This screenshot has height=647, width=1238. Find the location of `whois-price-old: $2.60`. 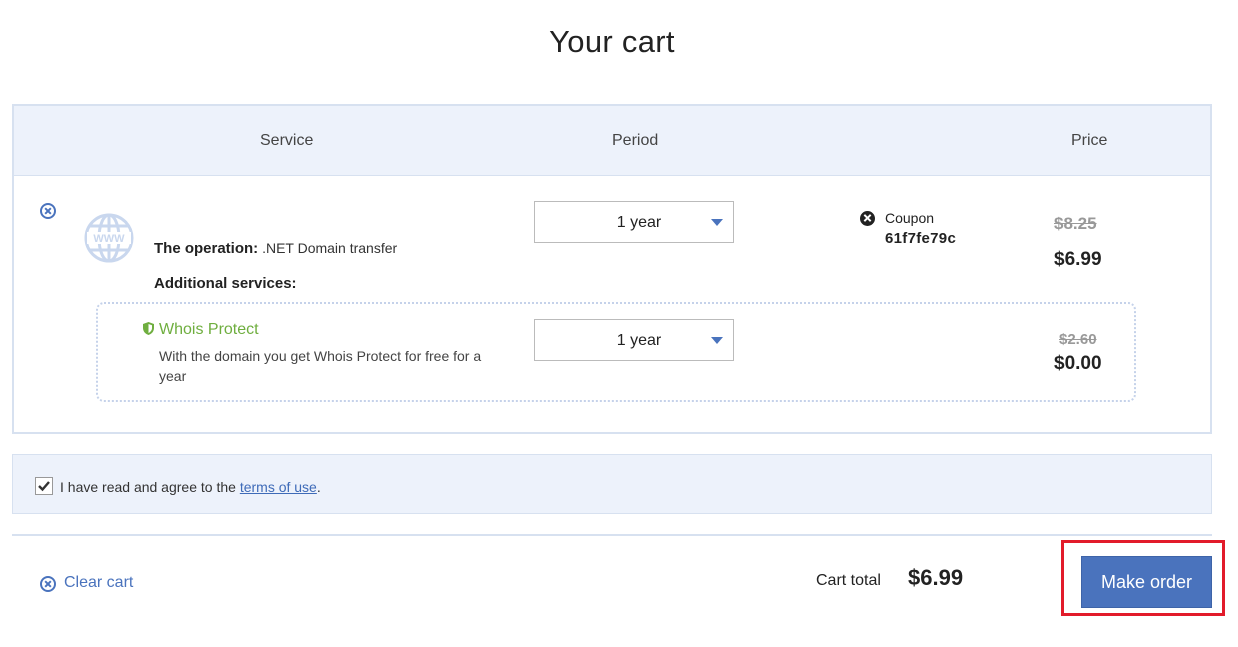

whois-price-old: $2.60 is located at coordinates (1078, 339).